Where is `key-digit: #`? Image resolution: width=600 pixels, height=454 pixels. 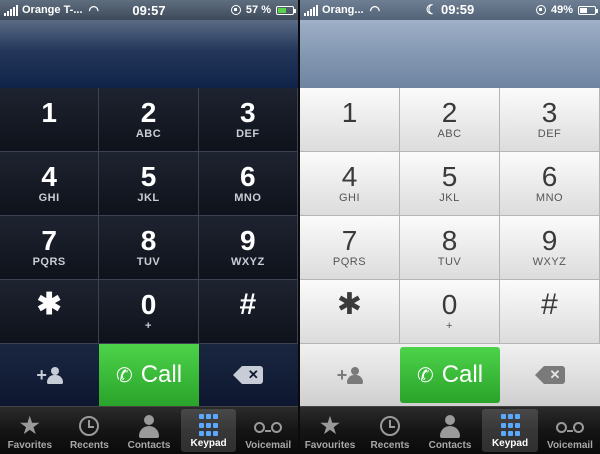 key-digit: # is located at coordinates (549, 304).